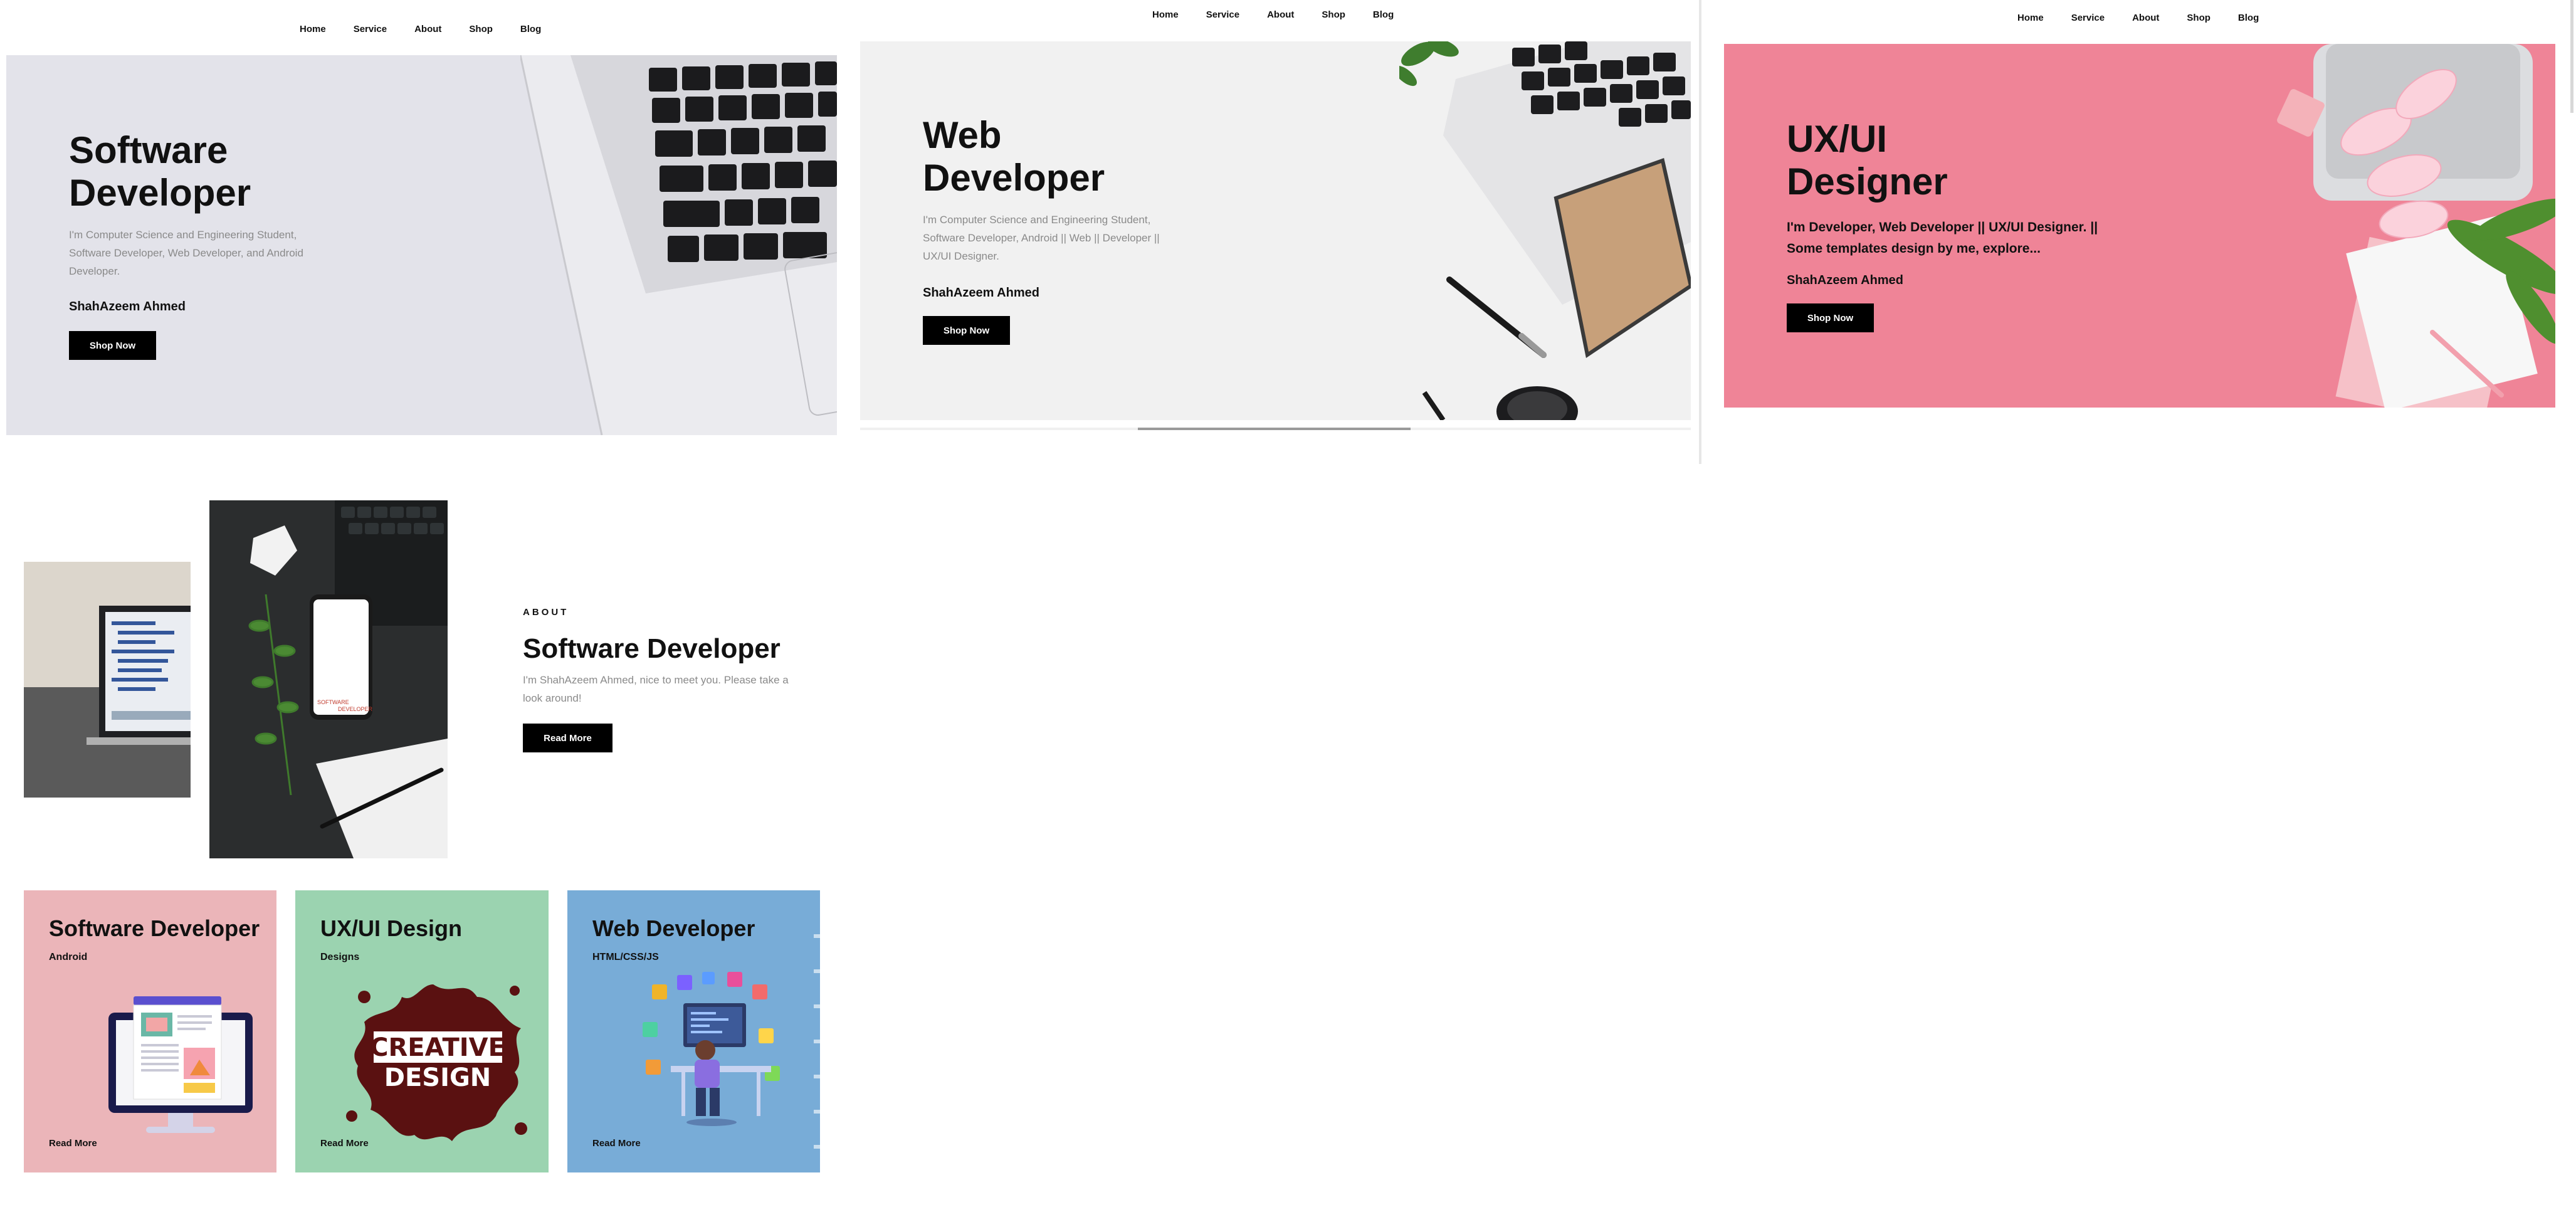 This screenshot has height=1217, width=2576. I want to click on developer-at-desk-icon, so click(711, 1049).